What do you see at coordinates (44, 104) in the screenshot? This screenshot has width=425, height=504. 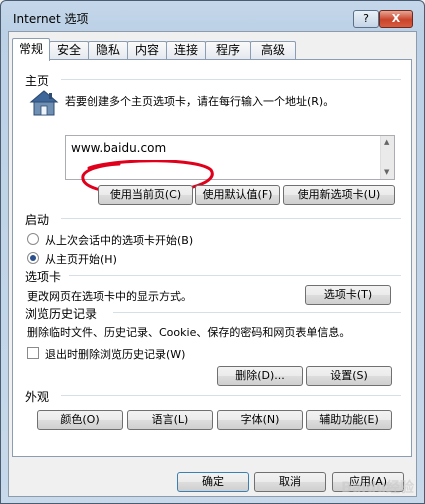 I see `house-icon` at bounding box center [44, 104].